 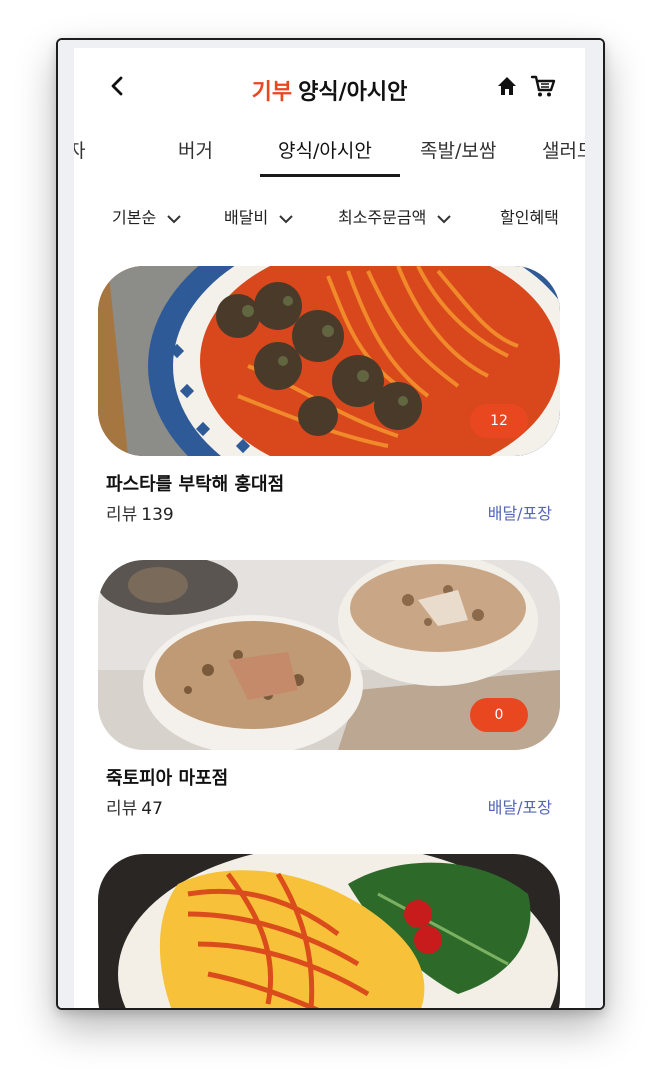 I want to click on filter-min-order: 최소주문금액, so click(x=395, y=216).